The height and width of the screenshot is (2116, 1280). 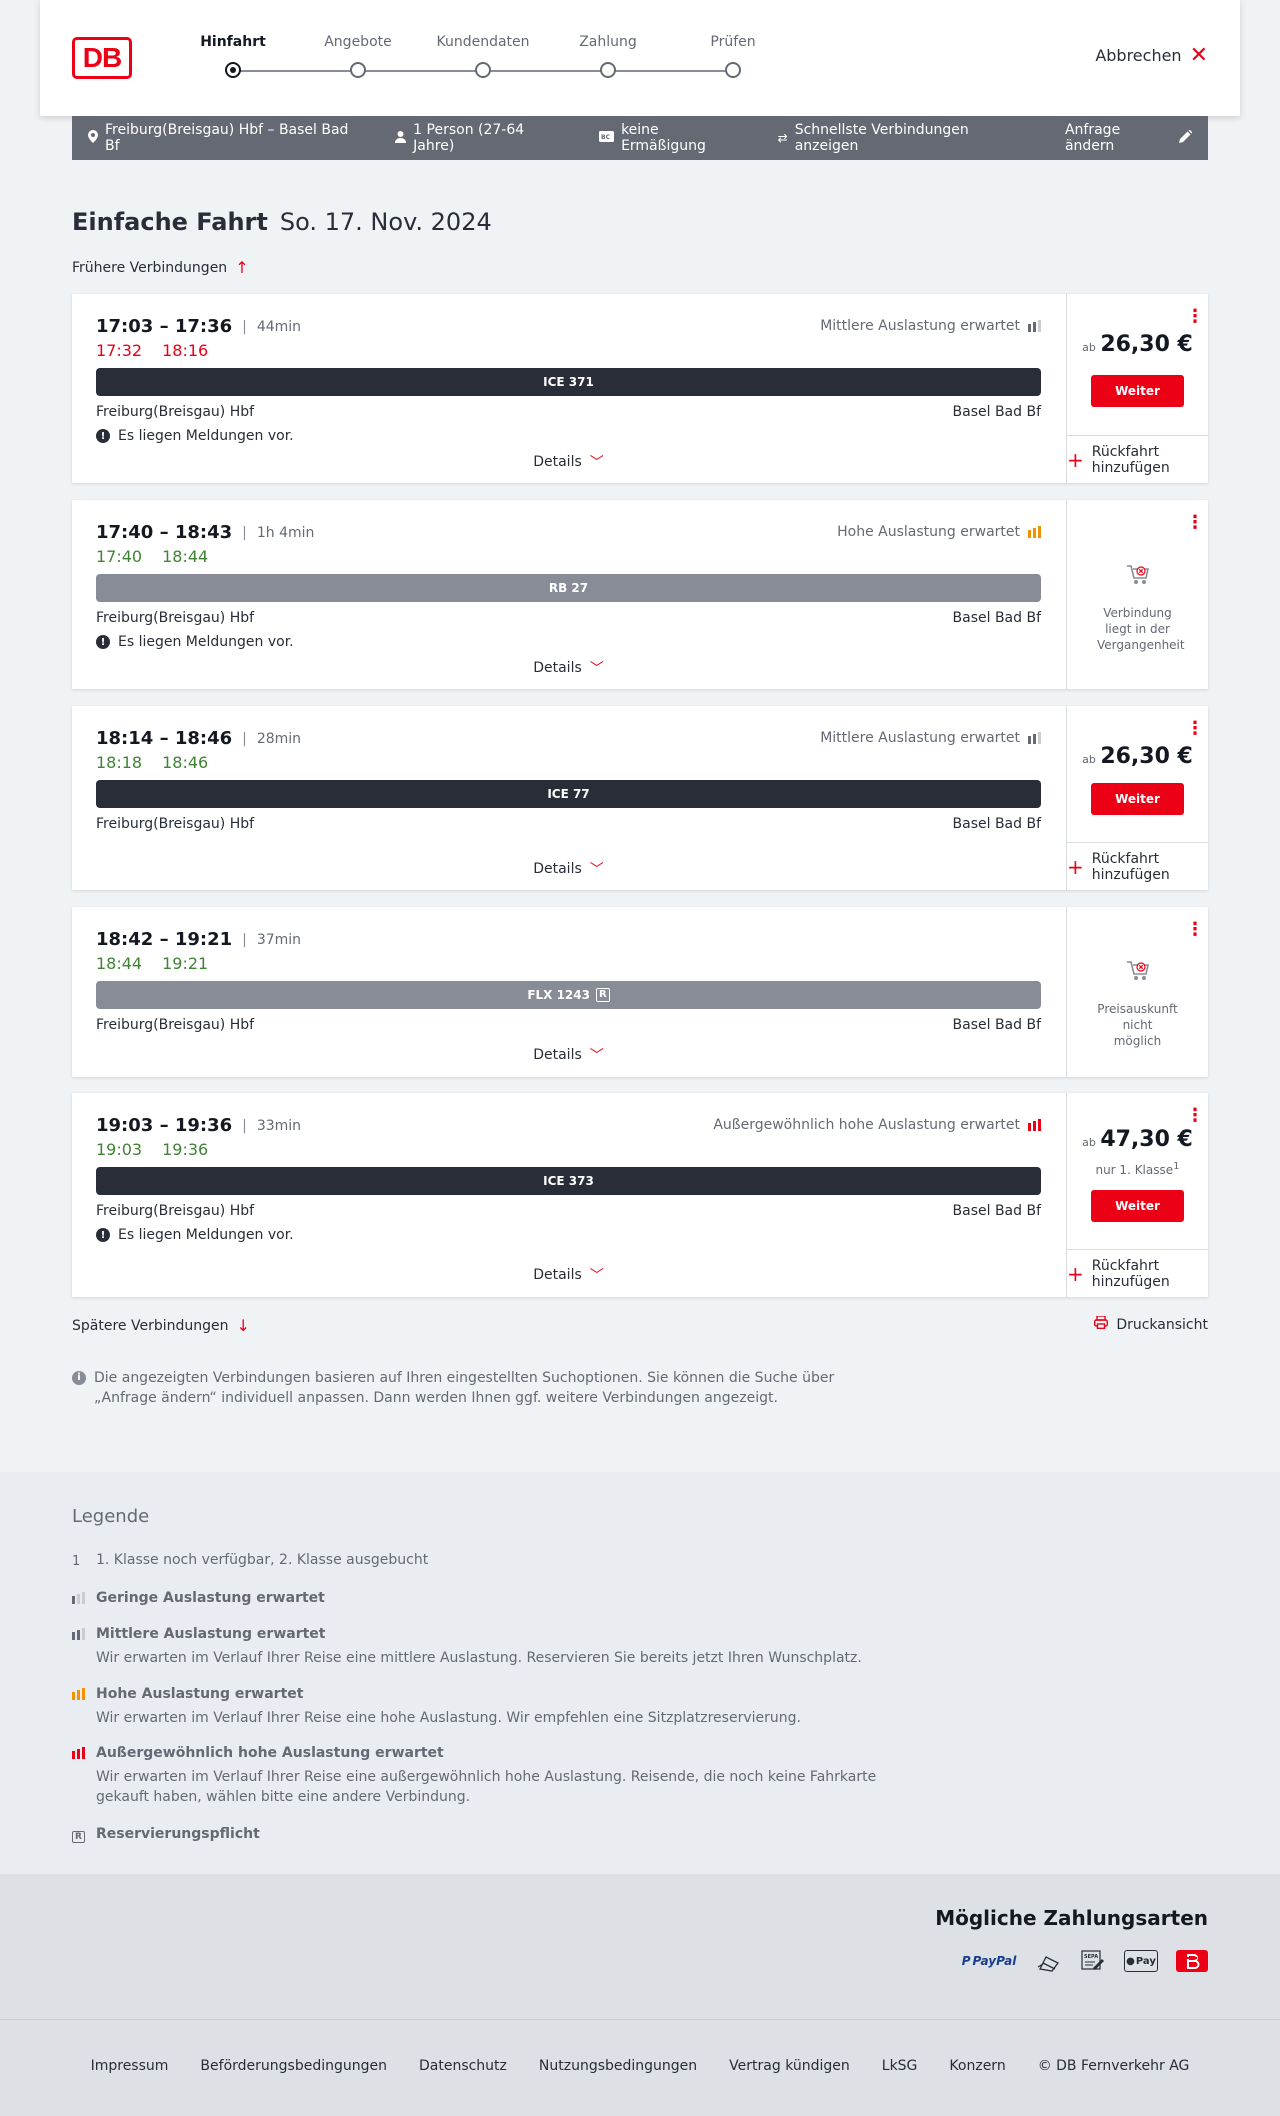 What do you see at coordinates (557, 462) in the screenshot?
I see `details-label: Details` at bounding box center [557, 462].